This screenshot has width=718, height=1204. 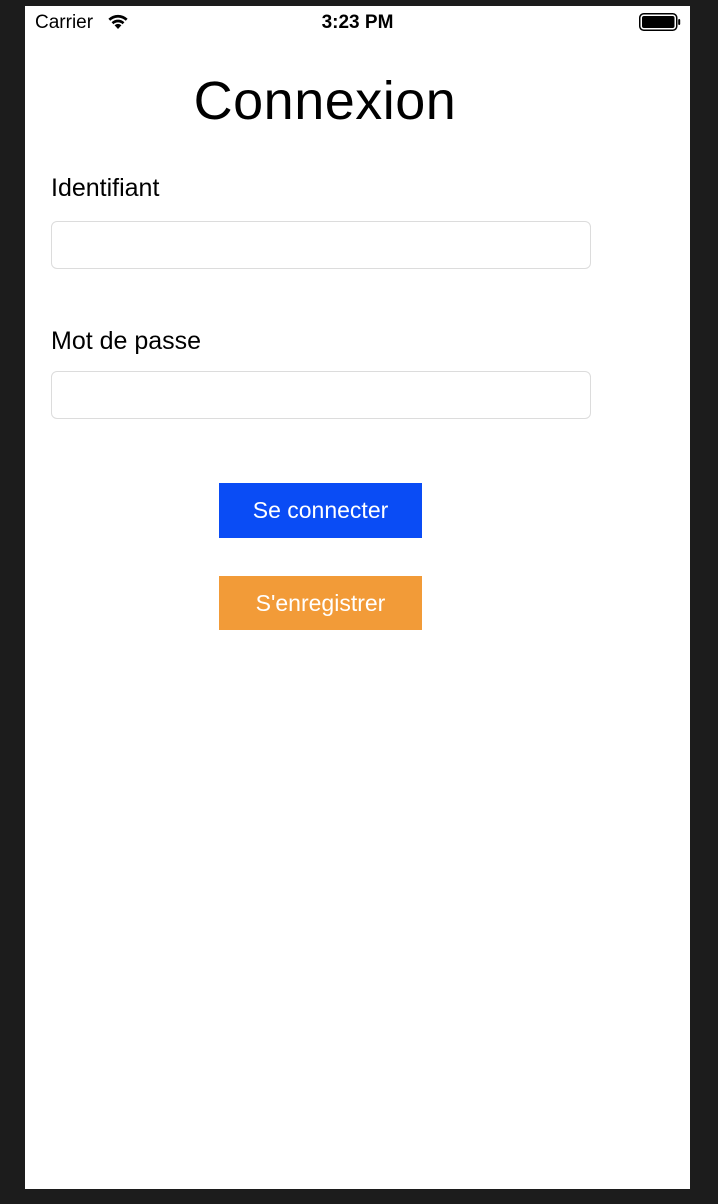 I want to click on page-title: Connexion, so click(x=325, y=101).